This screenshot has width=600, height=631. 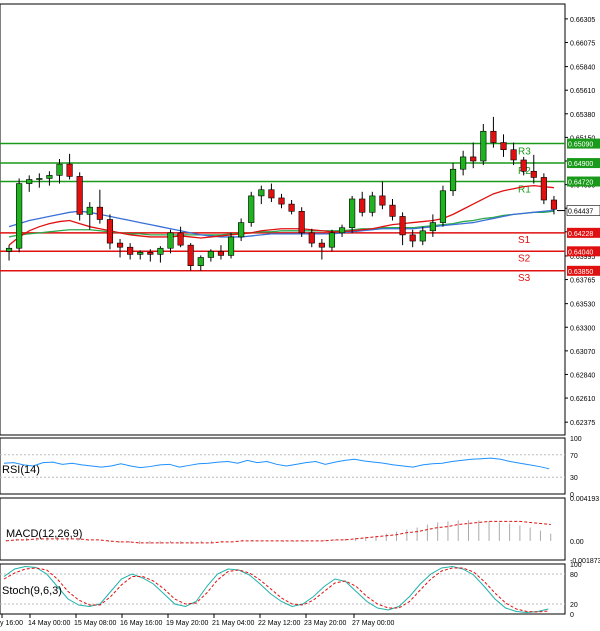 I want to click on rsi-tick-label: 30, so click(x=574, y=478).